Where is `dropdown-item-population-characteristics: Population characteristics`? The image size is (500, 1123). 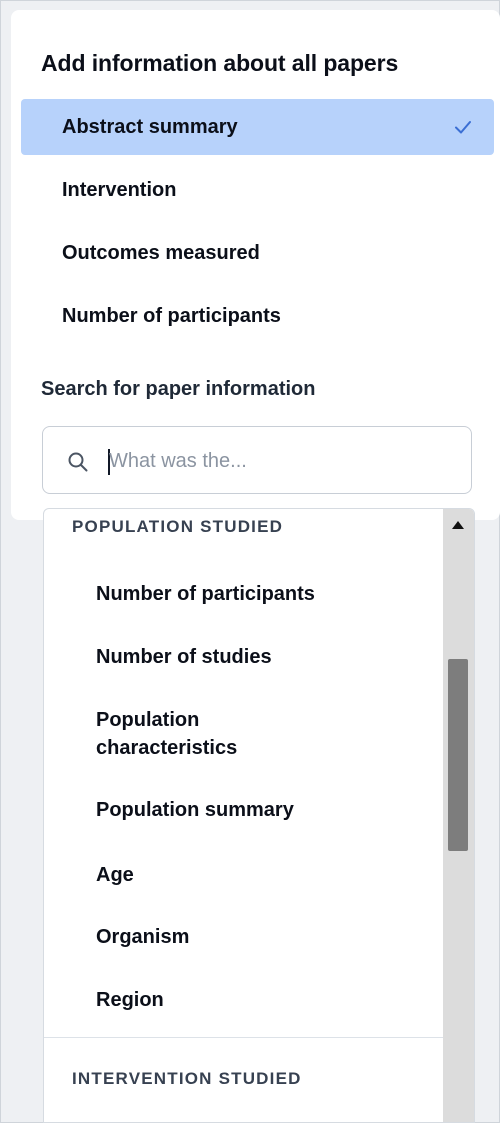 dropdown-item-population-characteristics: Population characteristics is located at coordinates (216, 734).